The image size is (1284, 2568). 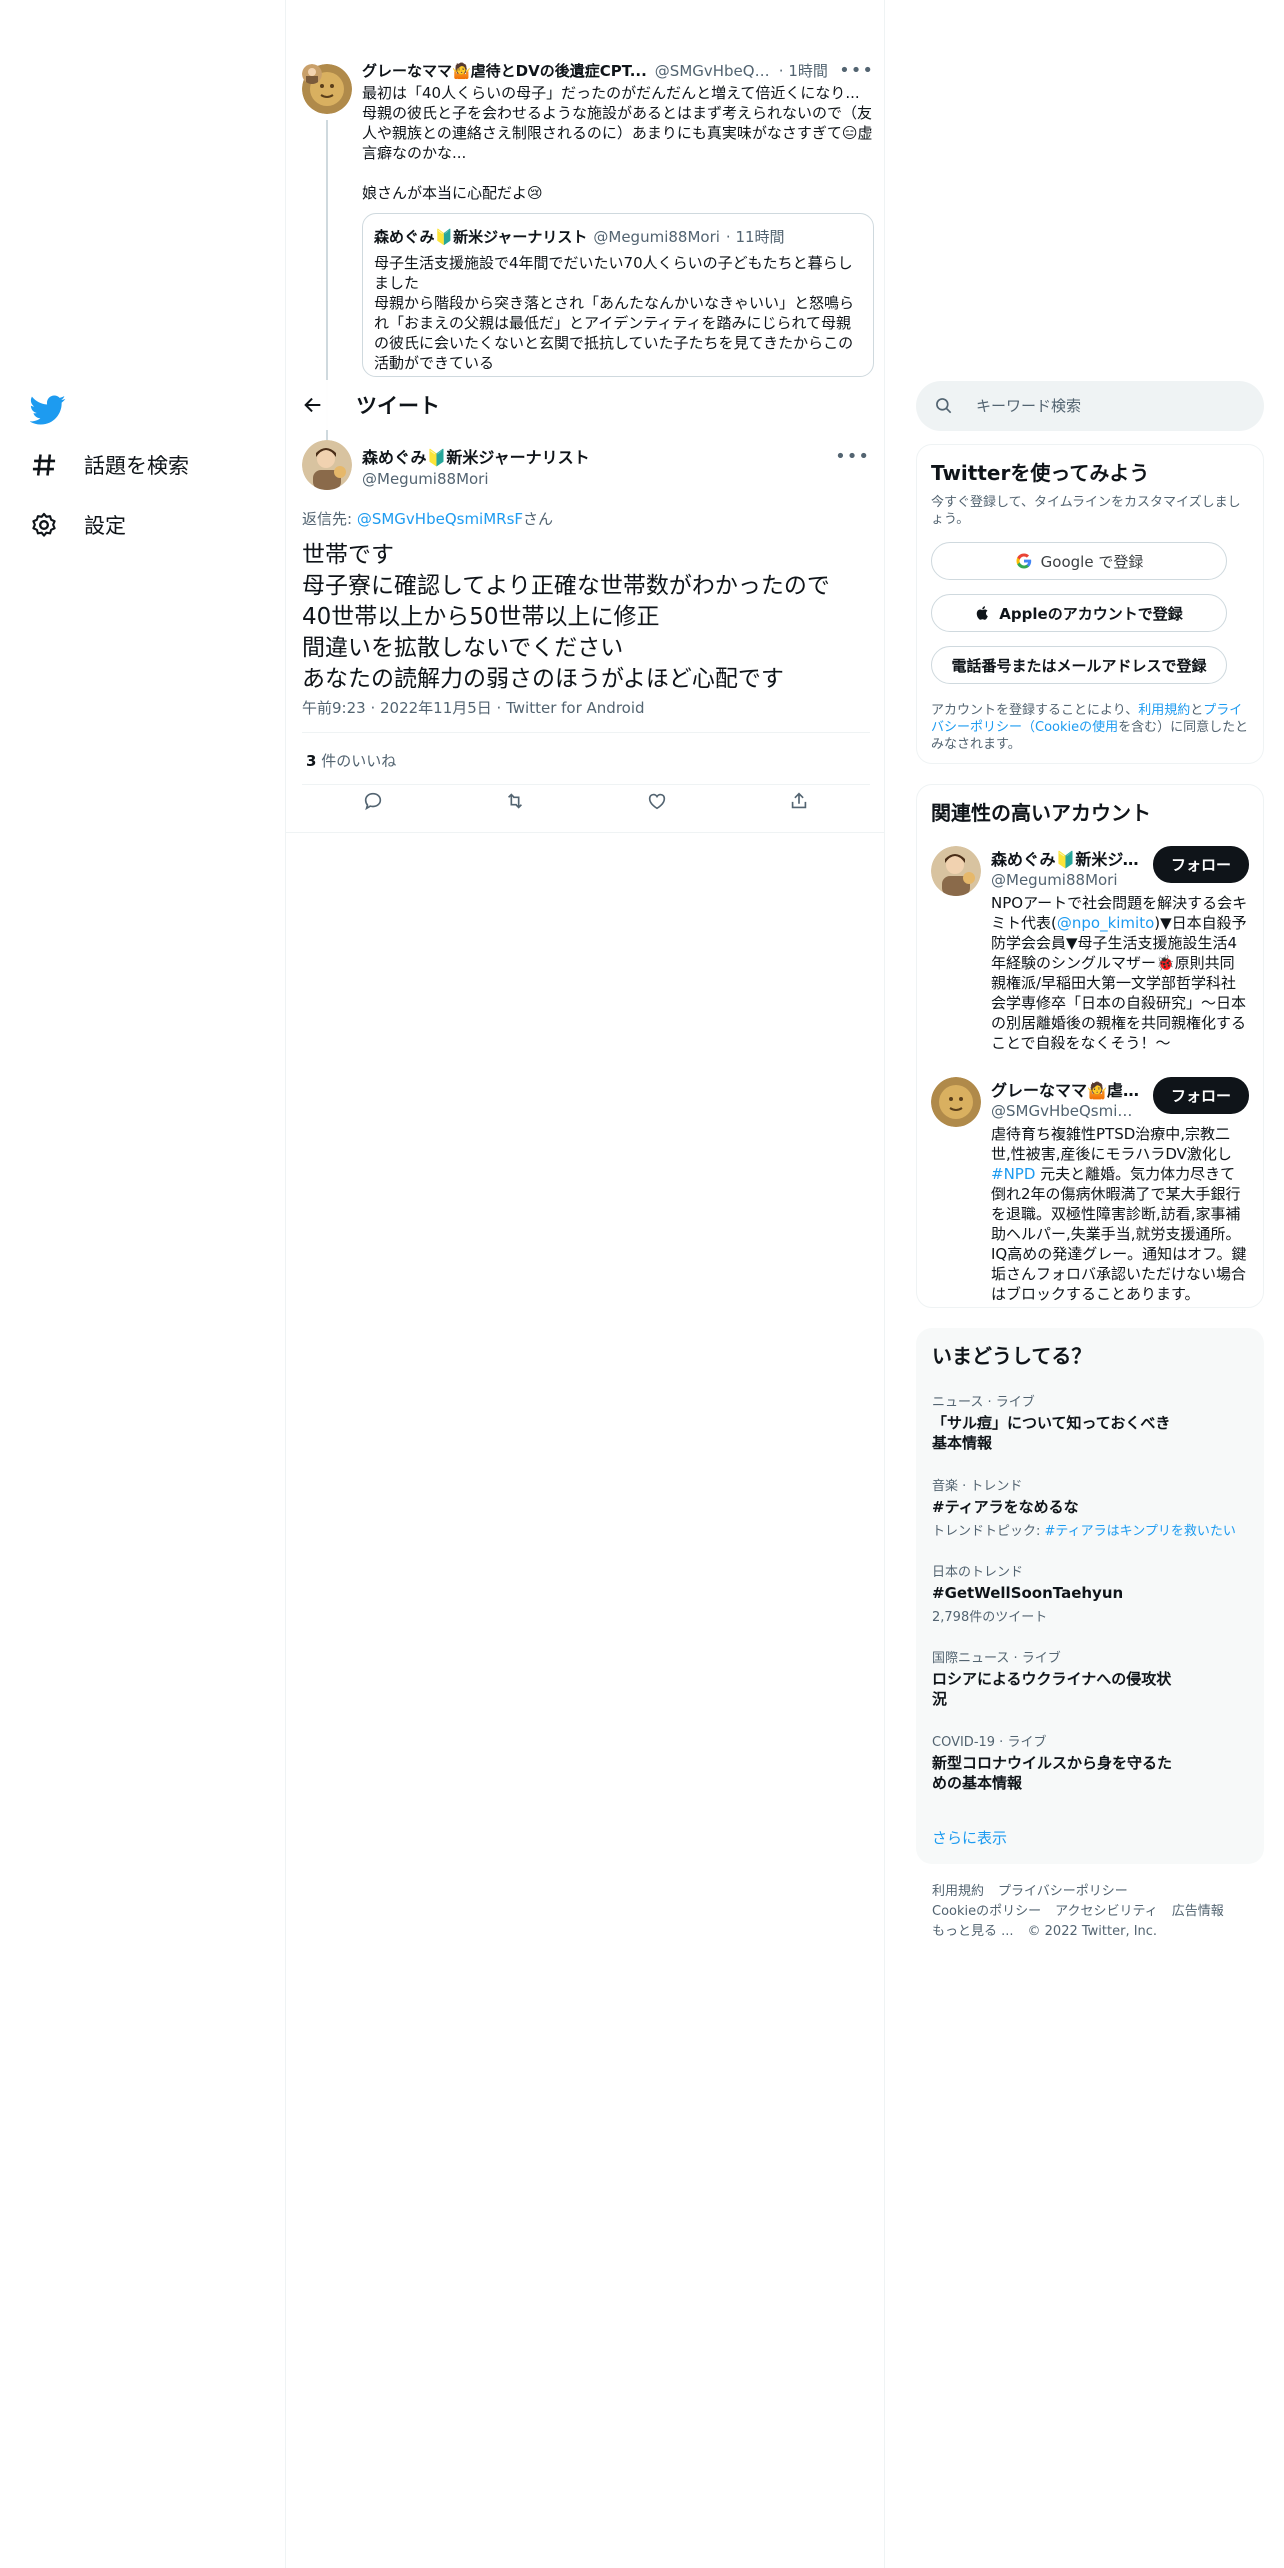 I want to click on footer-link: 広告情報, so click(x=1198, y=1911).